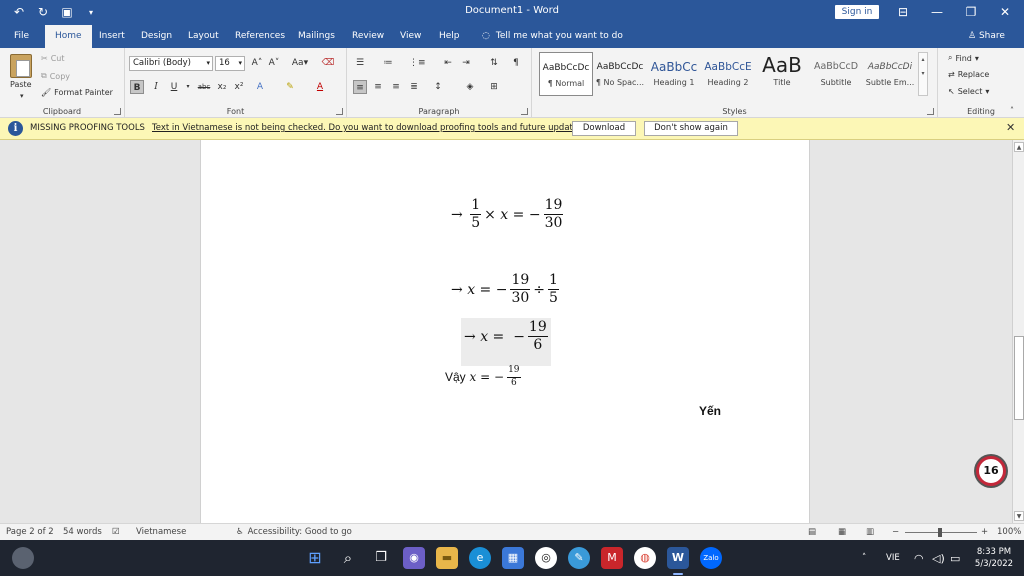  I want to click on clear-formatting-icon: ⌫, so click(328, 63).